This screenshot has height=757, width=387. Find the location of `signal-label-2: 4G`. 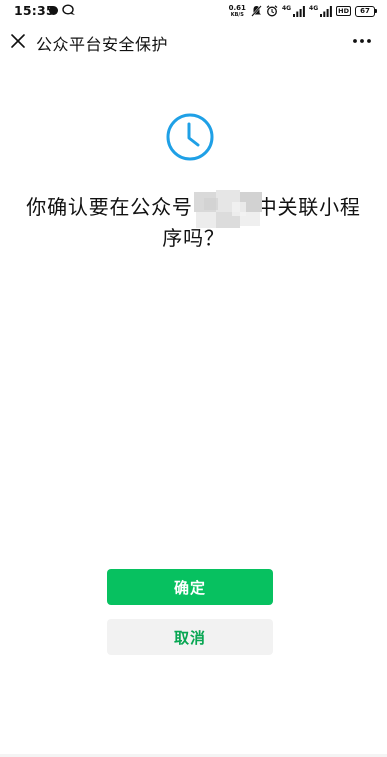

signal-label-2: 4G is located at coordinates (314, 8).